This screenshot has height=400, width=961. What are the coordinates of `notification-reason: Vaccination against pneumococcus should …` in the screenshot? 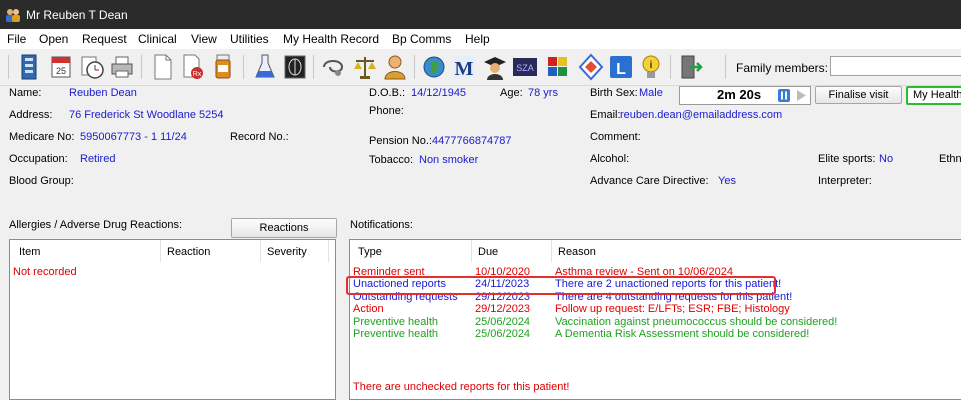 It's located at (696, 321).